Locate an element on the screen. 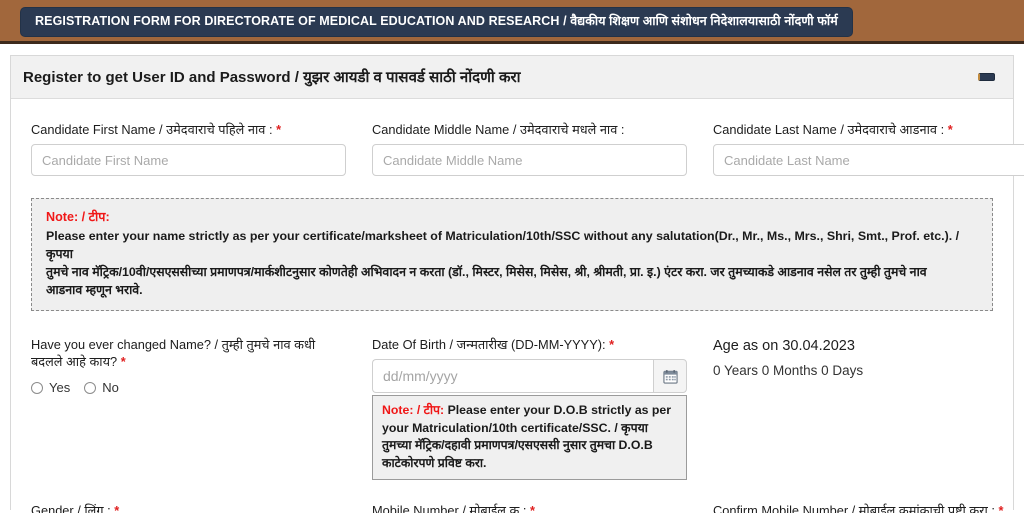  calendar-icon is located at coordinates (670, 376).